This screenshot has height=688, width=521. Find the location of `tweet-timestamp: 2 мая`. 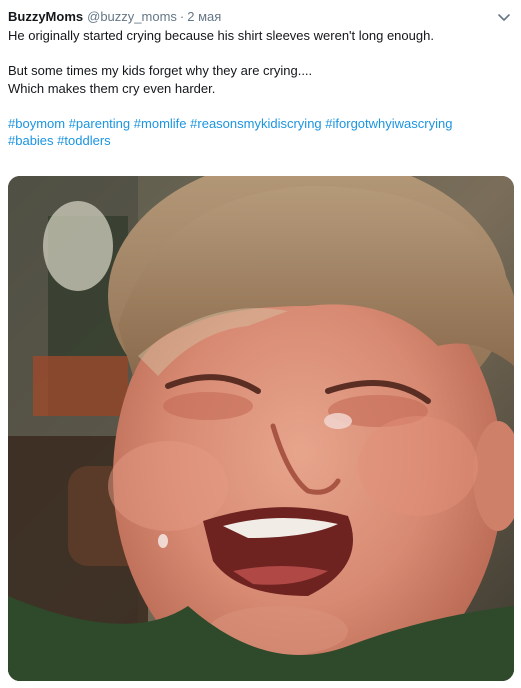

tweet-timestamp: 2 мая is located at coordinates (204, 17).